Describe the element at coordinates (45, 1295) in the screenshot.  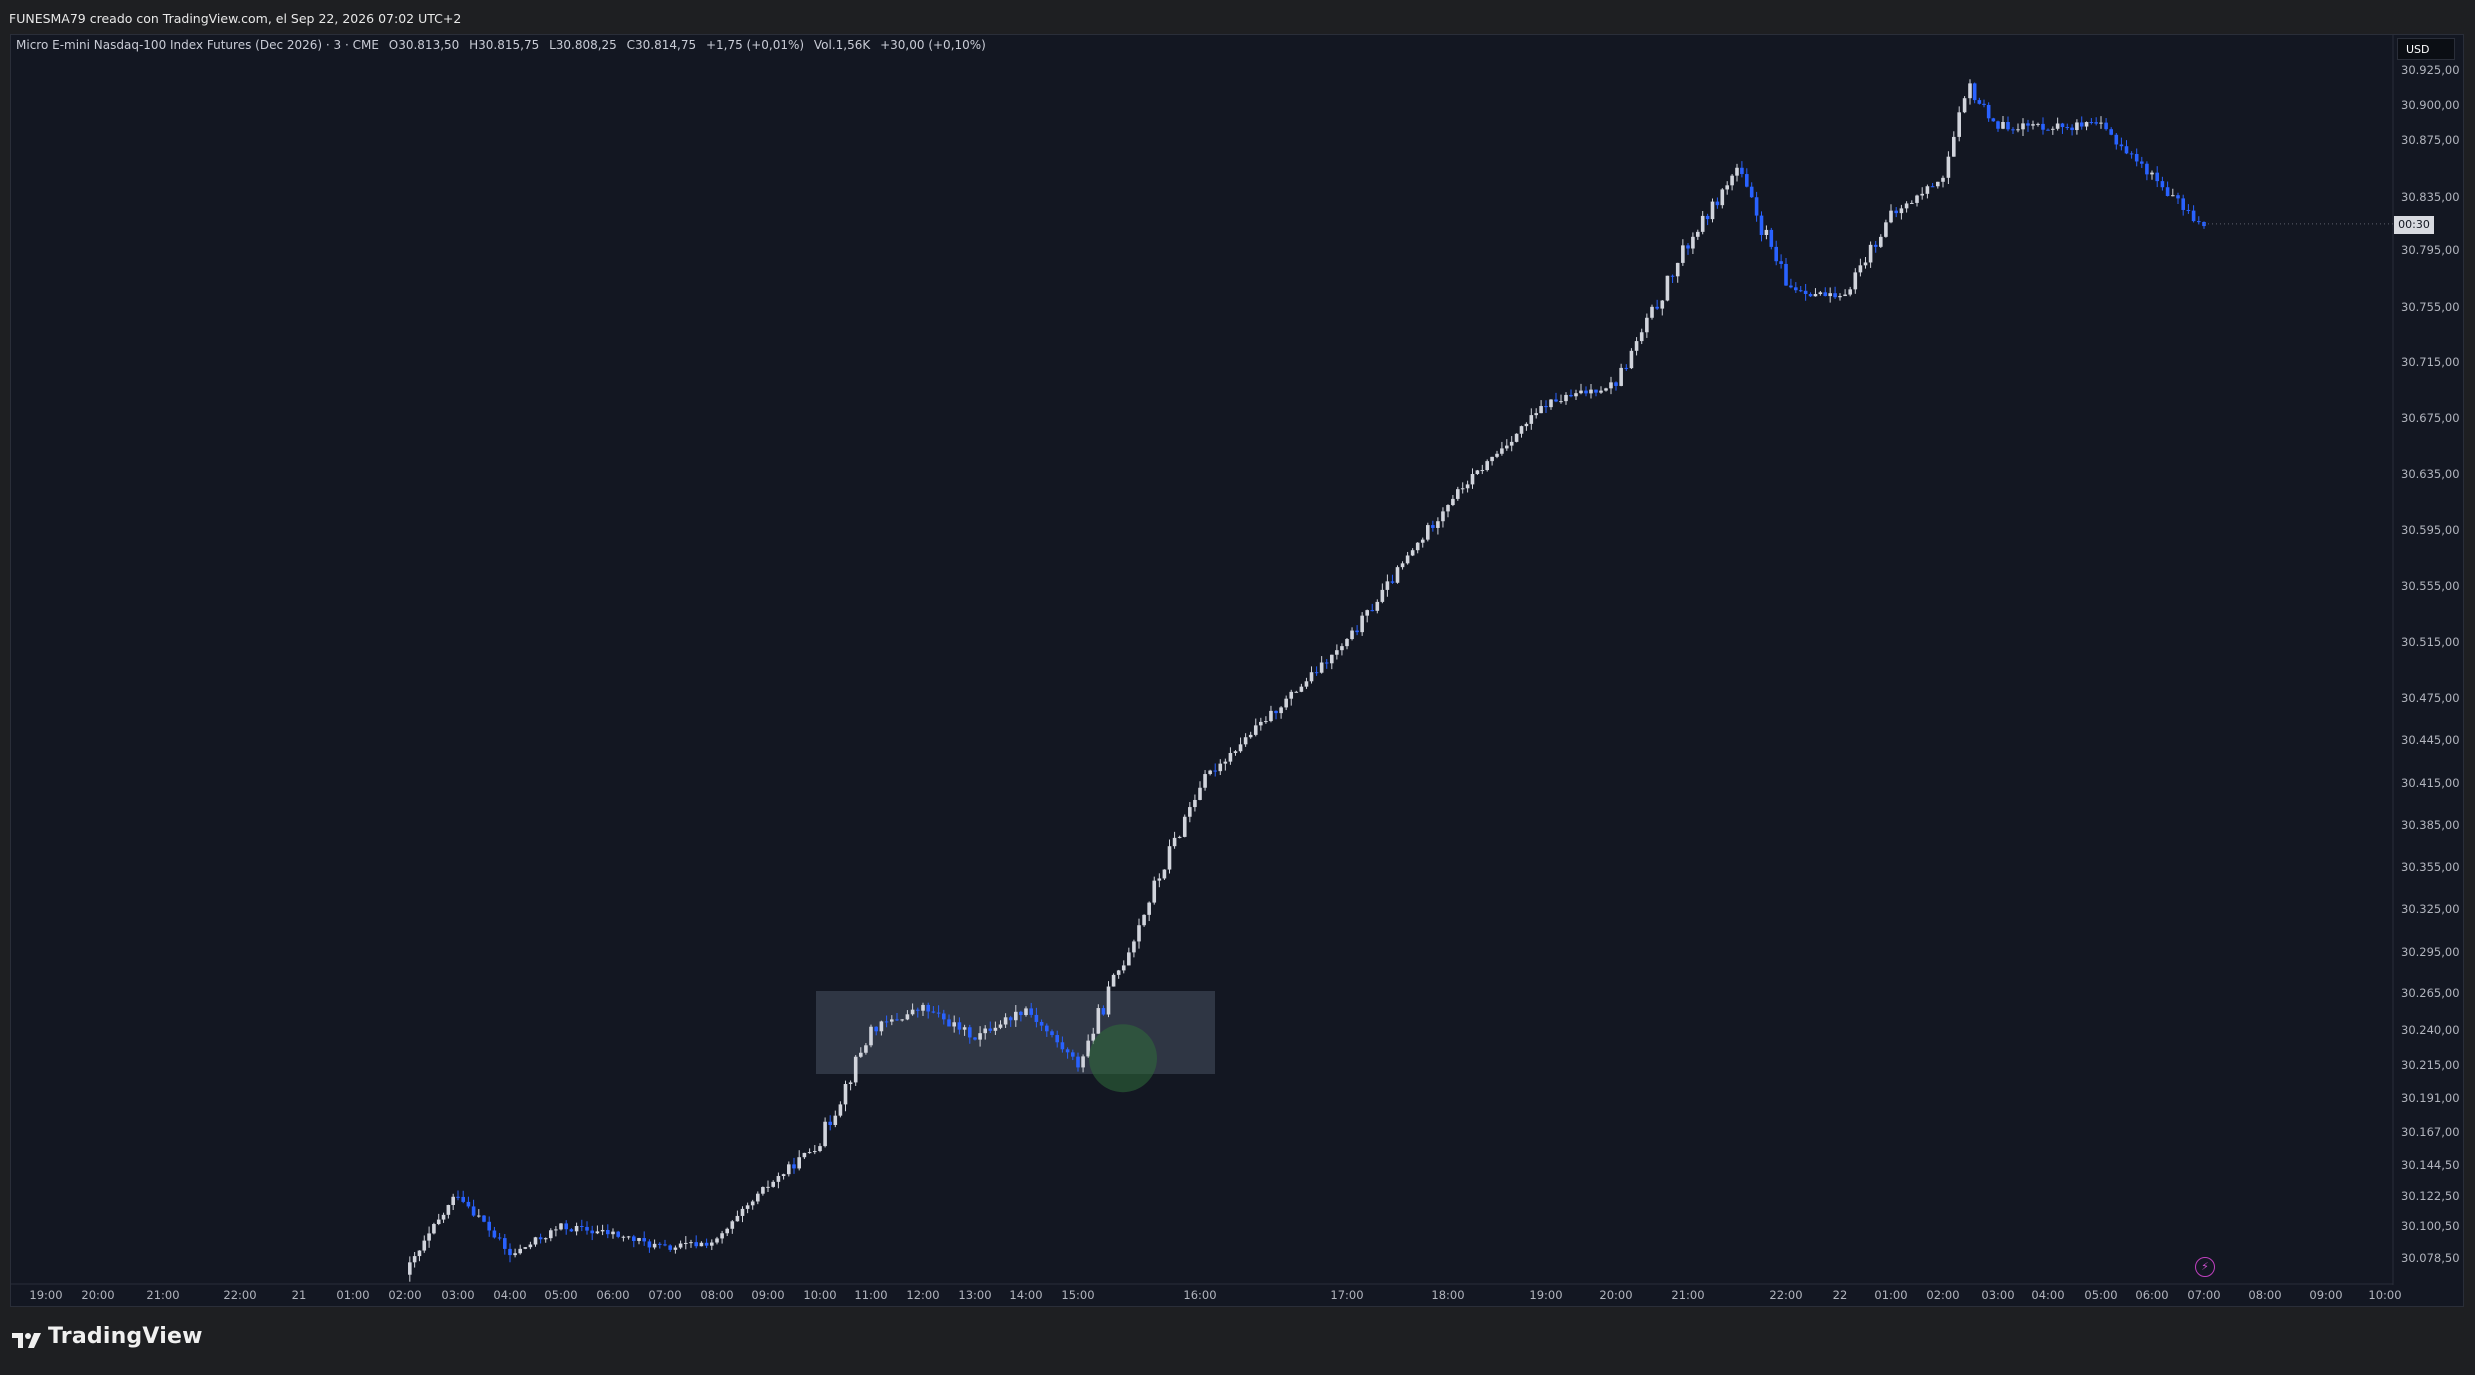
I see `x-tick-label: 19:00` at that location.